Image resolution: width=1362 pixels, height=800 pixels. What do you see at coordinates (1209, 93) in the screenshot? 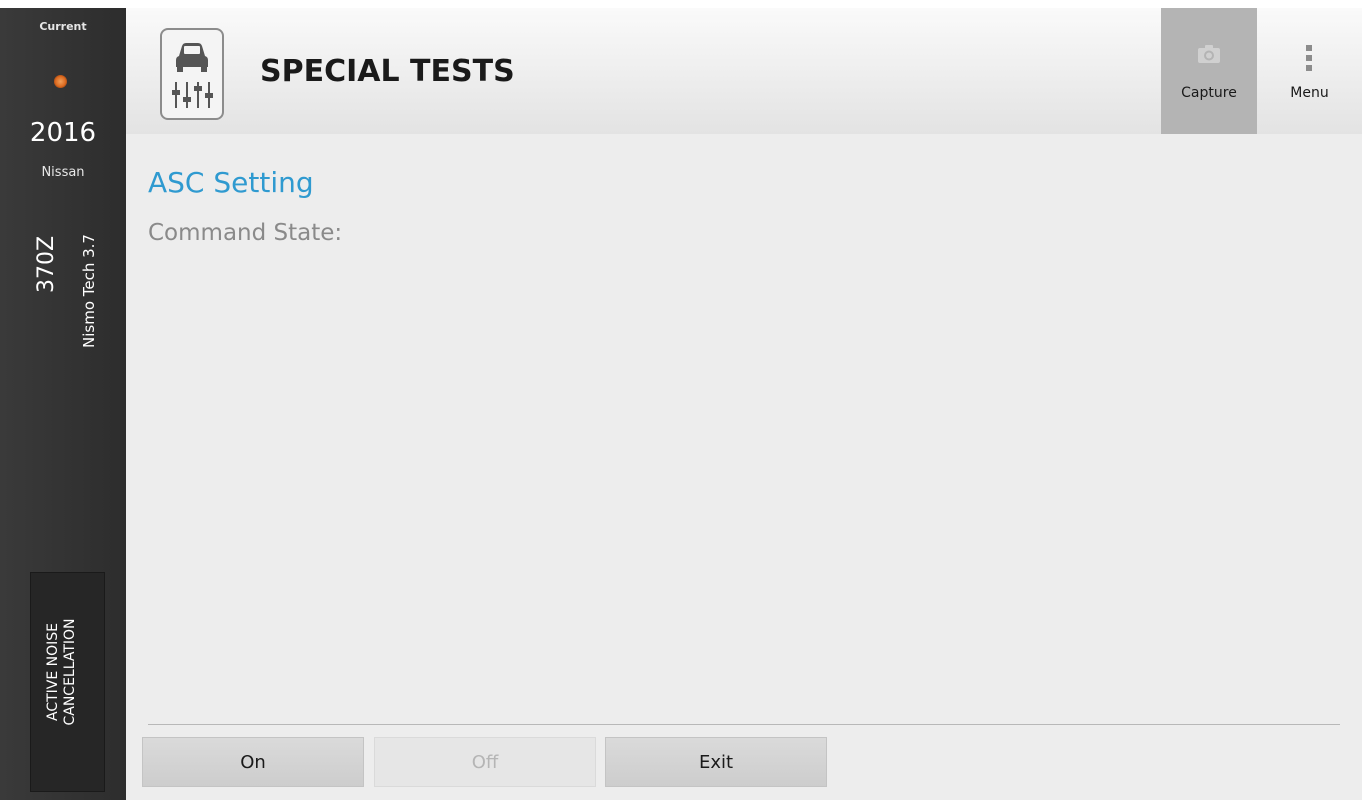
I see `capture-label: Capture` at bounding box center [1209, 93].